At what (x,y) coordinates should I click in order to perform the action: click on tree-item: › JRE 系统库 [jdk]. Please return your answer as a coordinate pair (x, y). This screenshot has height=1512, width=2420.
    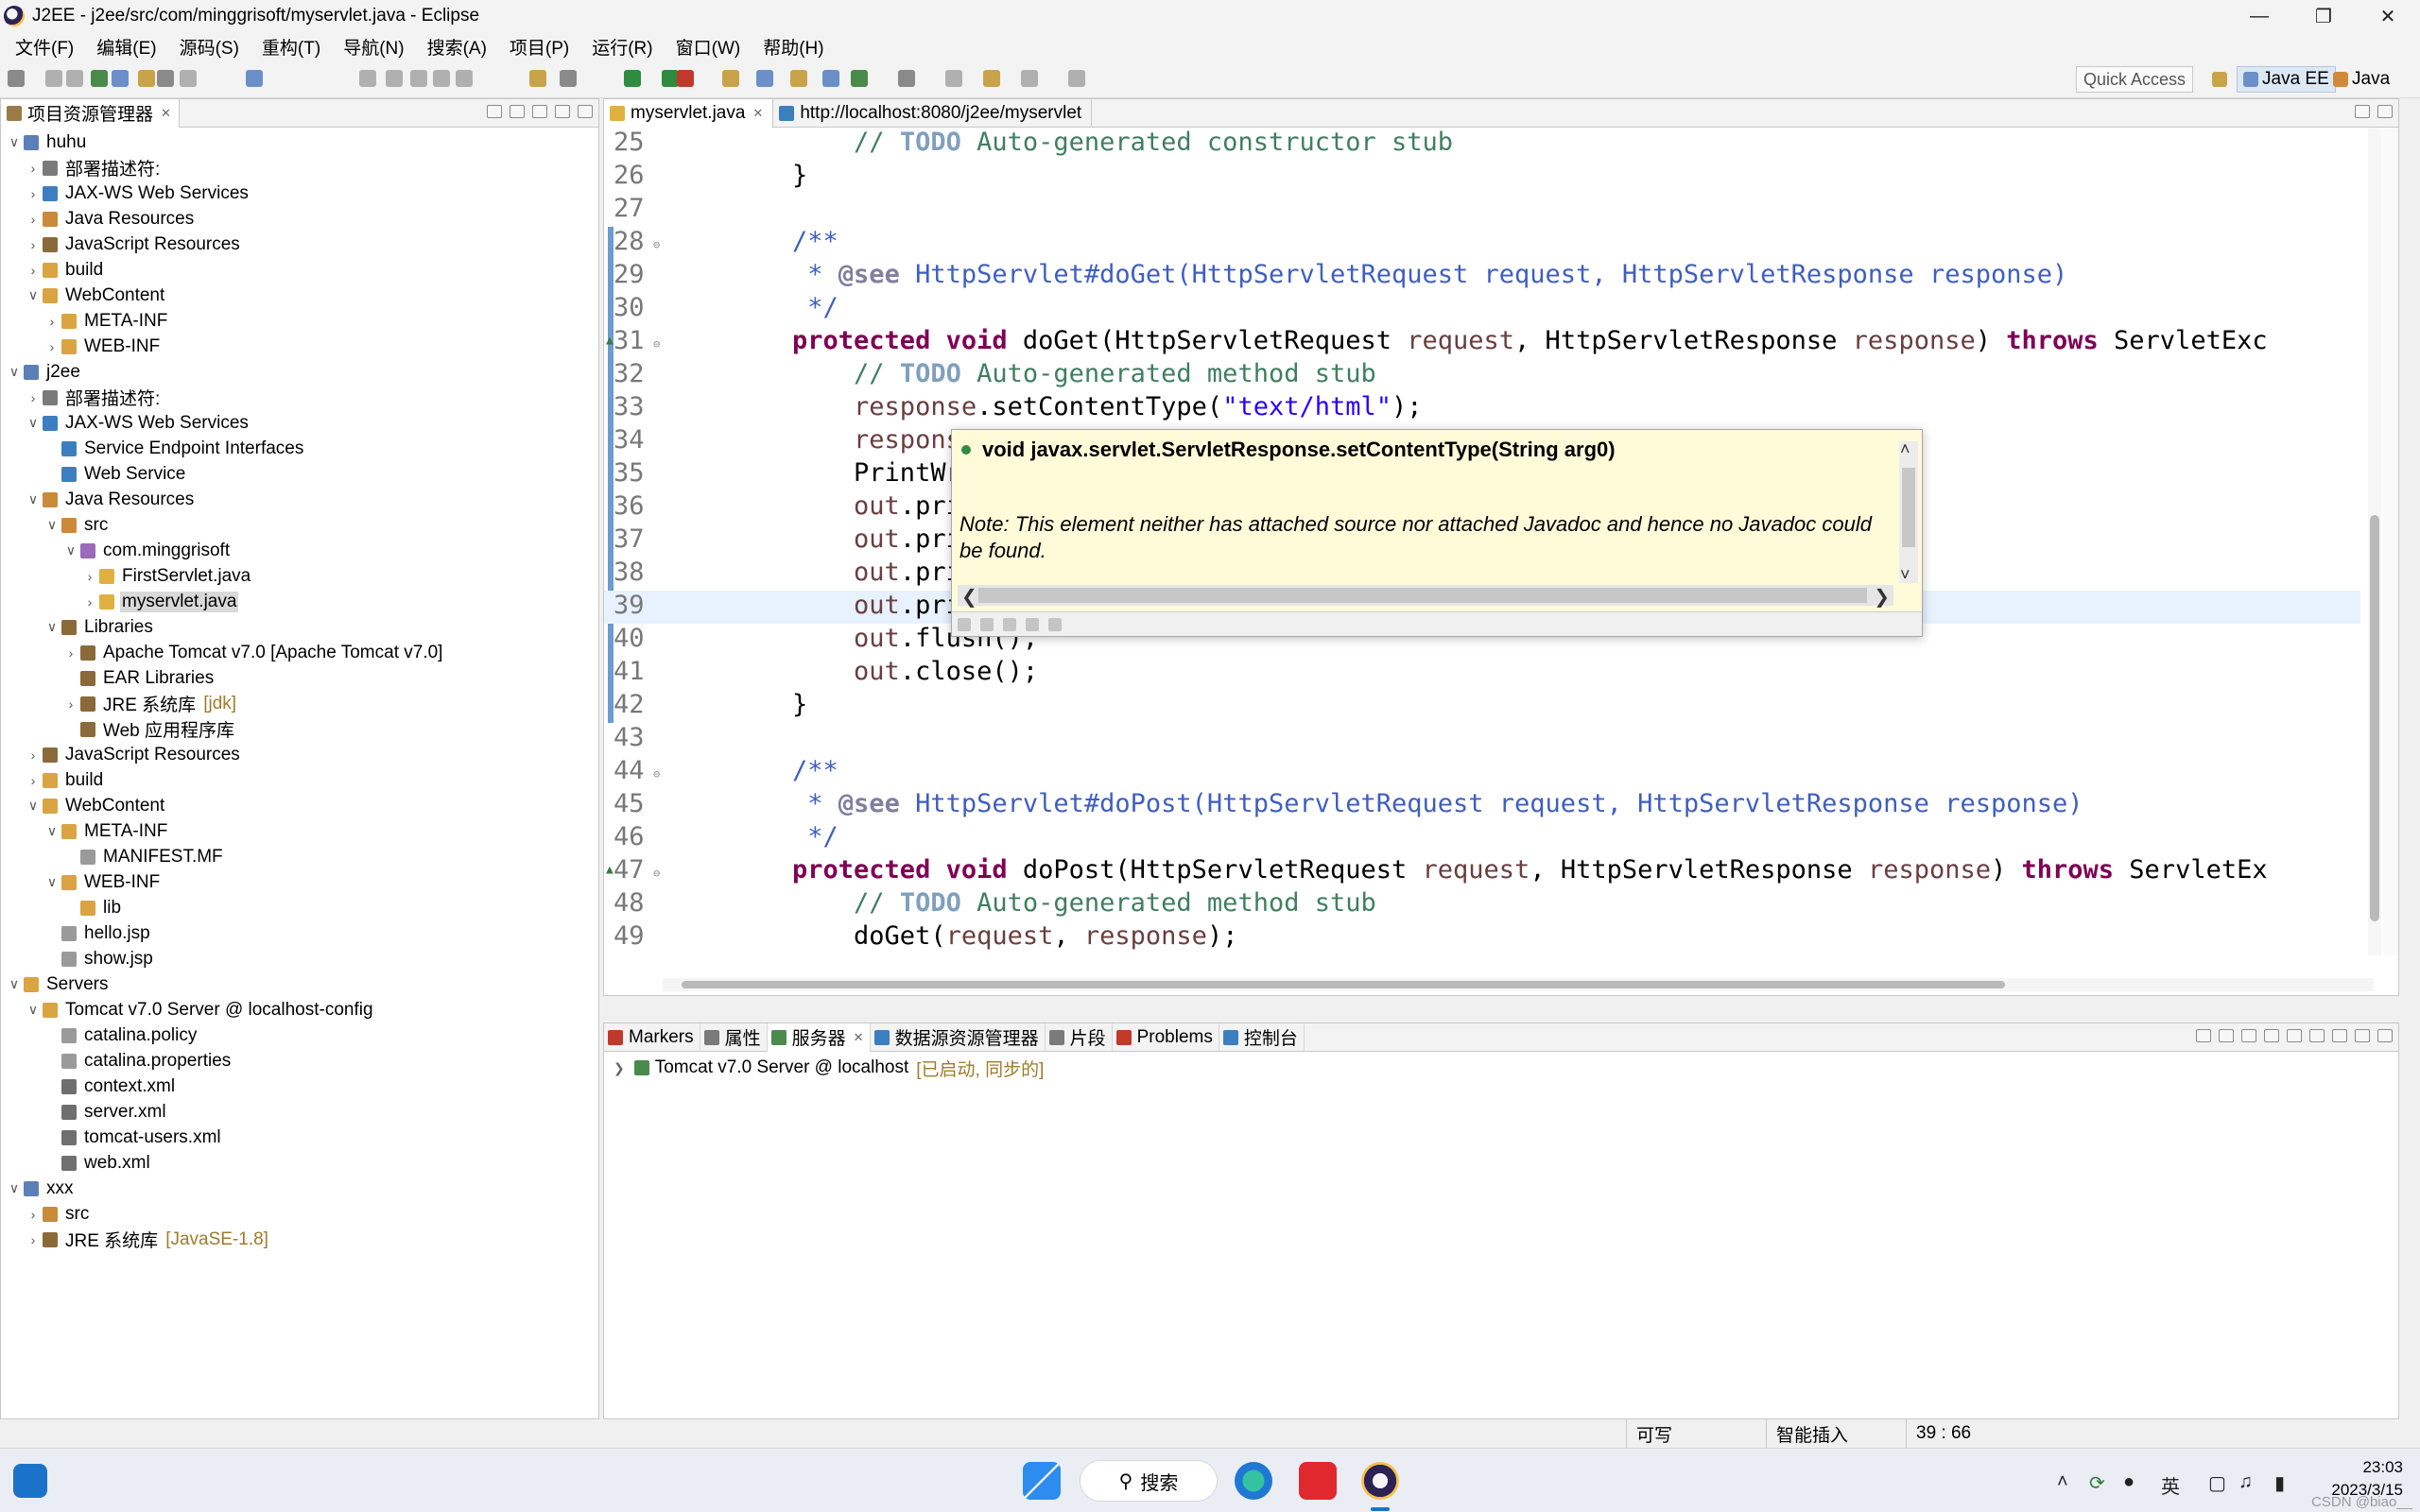
    Looking at the image, I should click on (119, 703).